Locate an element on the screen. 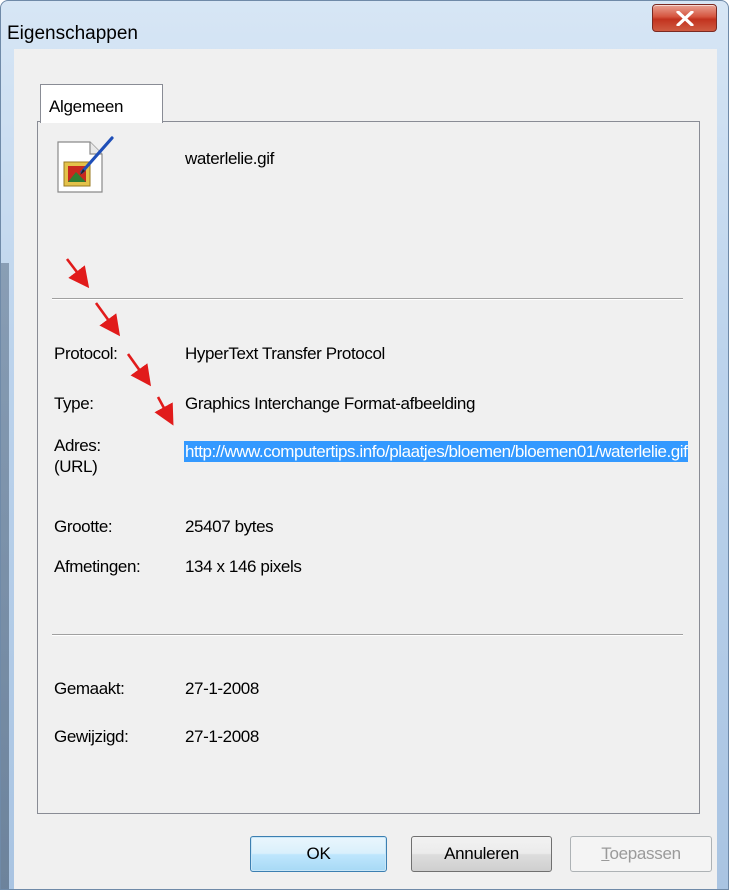  red-arrow-icon is located at coordinates (119, 342).